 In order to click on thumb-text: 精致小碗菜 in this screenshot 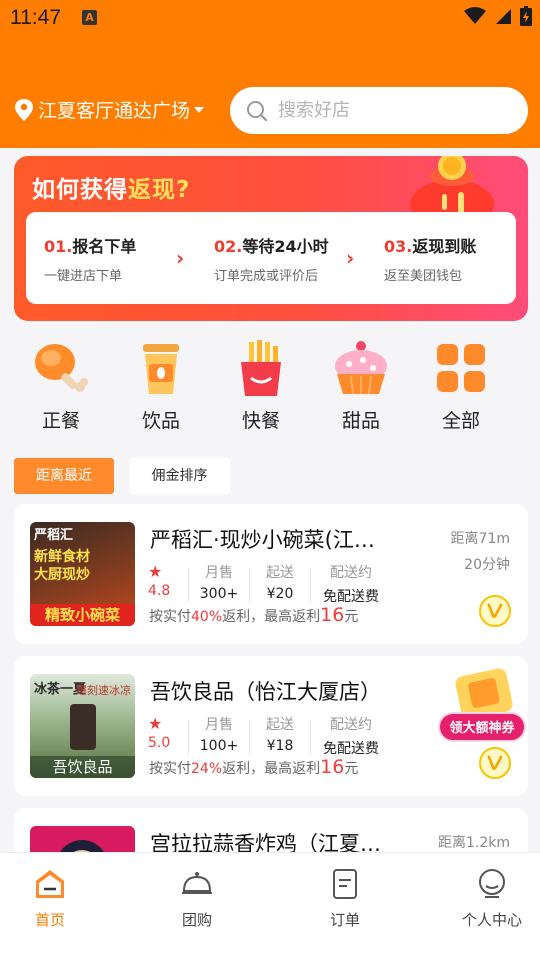, I will do `click(82, 615)`.